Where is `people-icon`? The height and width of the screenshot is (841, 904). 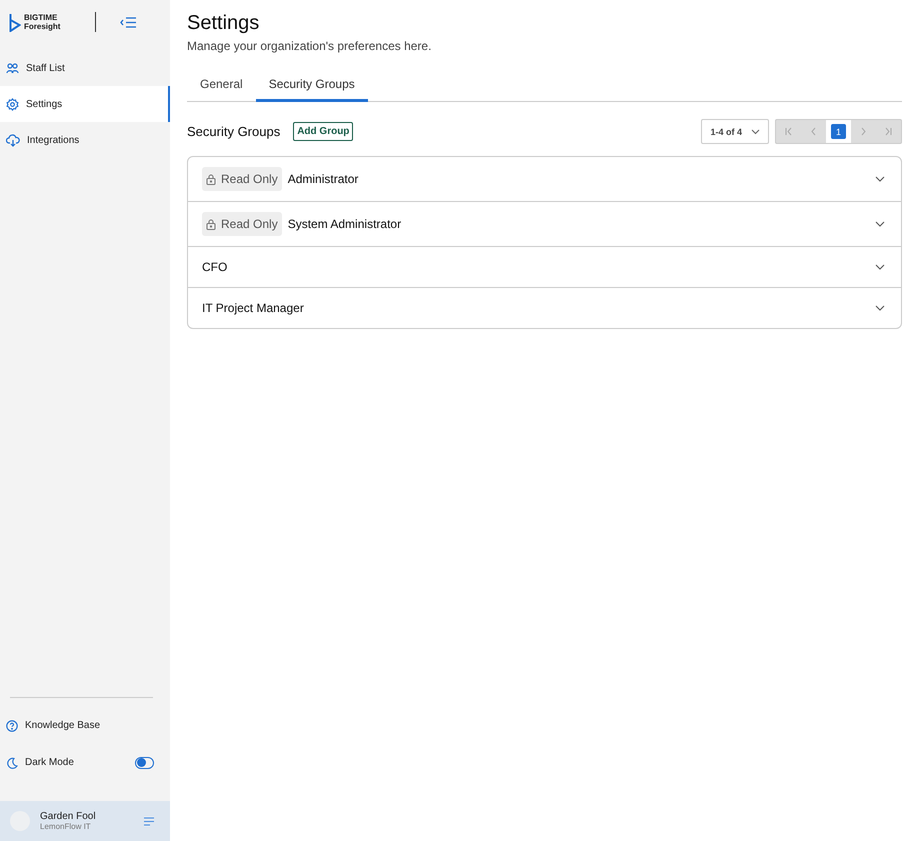
people-icon is located at coordinates (12, 68).